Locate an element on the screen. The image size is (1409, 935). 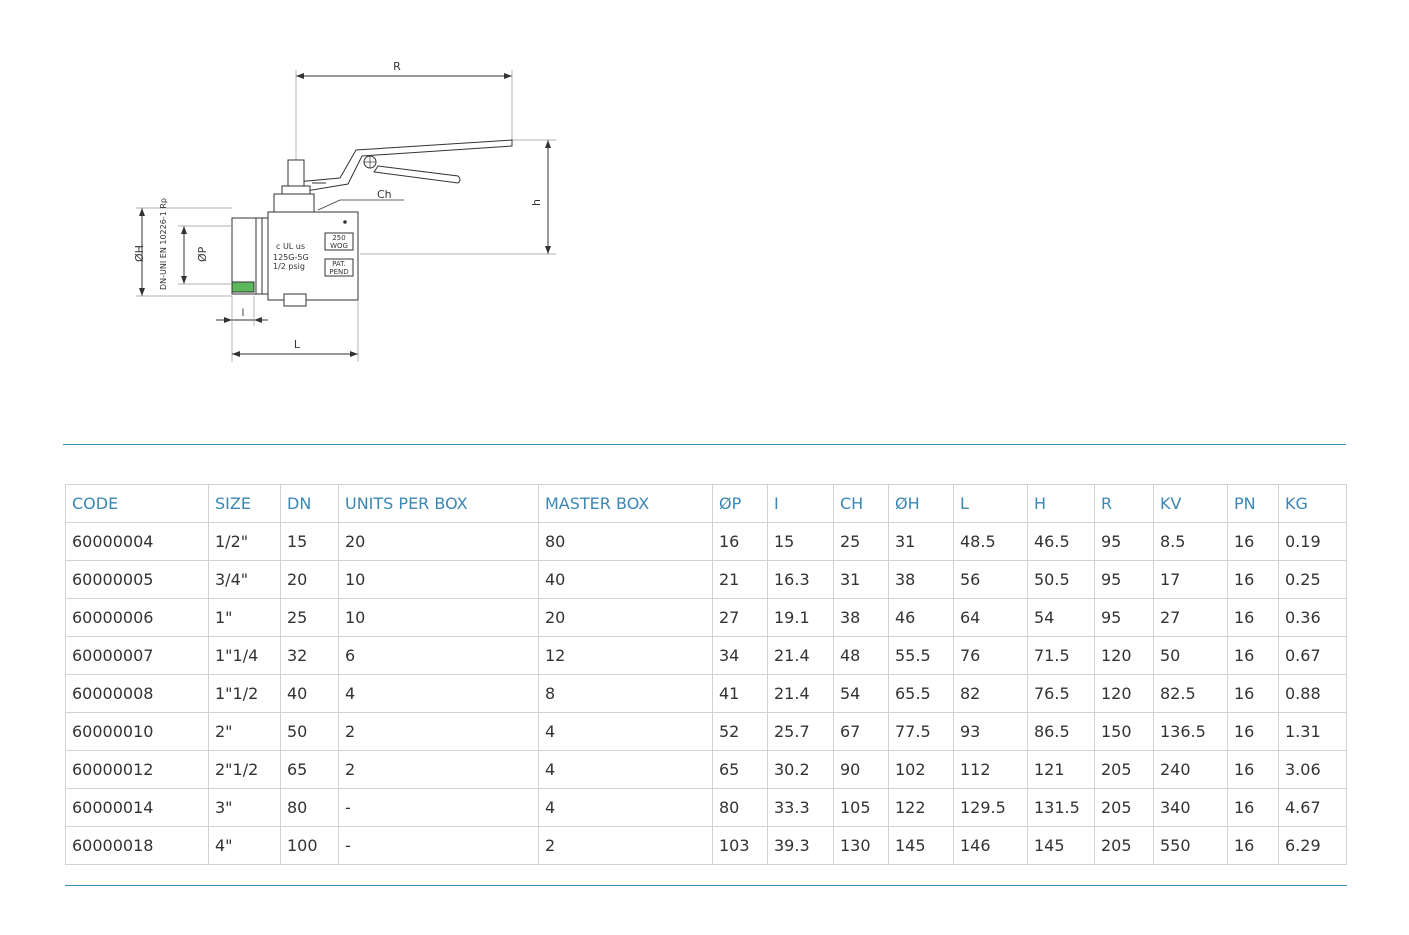
cell-code: 60000007 is located at coordinates (137, 655).